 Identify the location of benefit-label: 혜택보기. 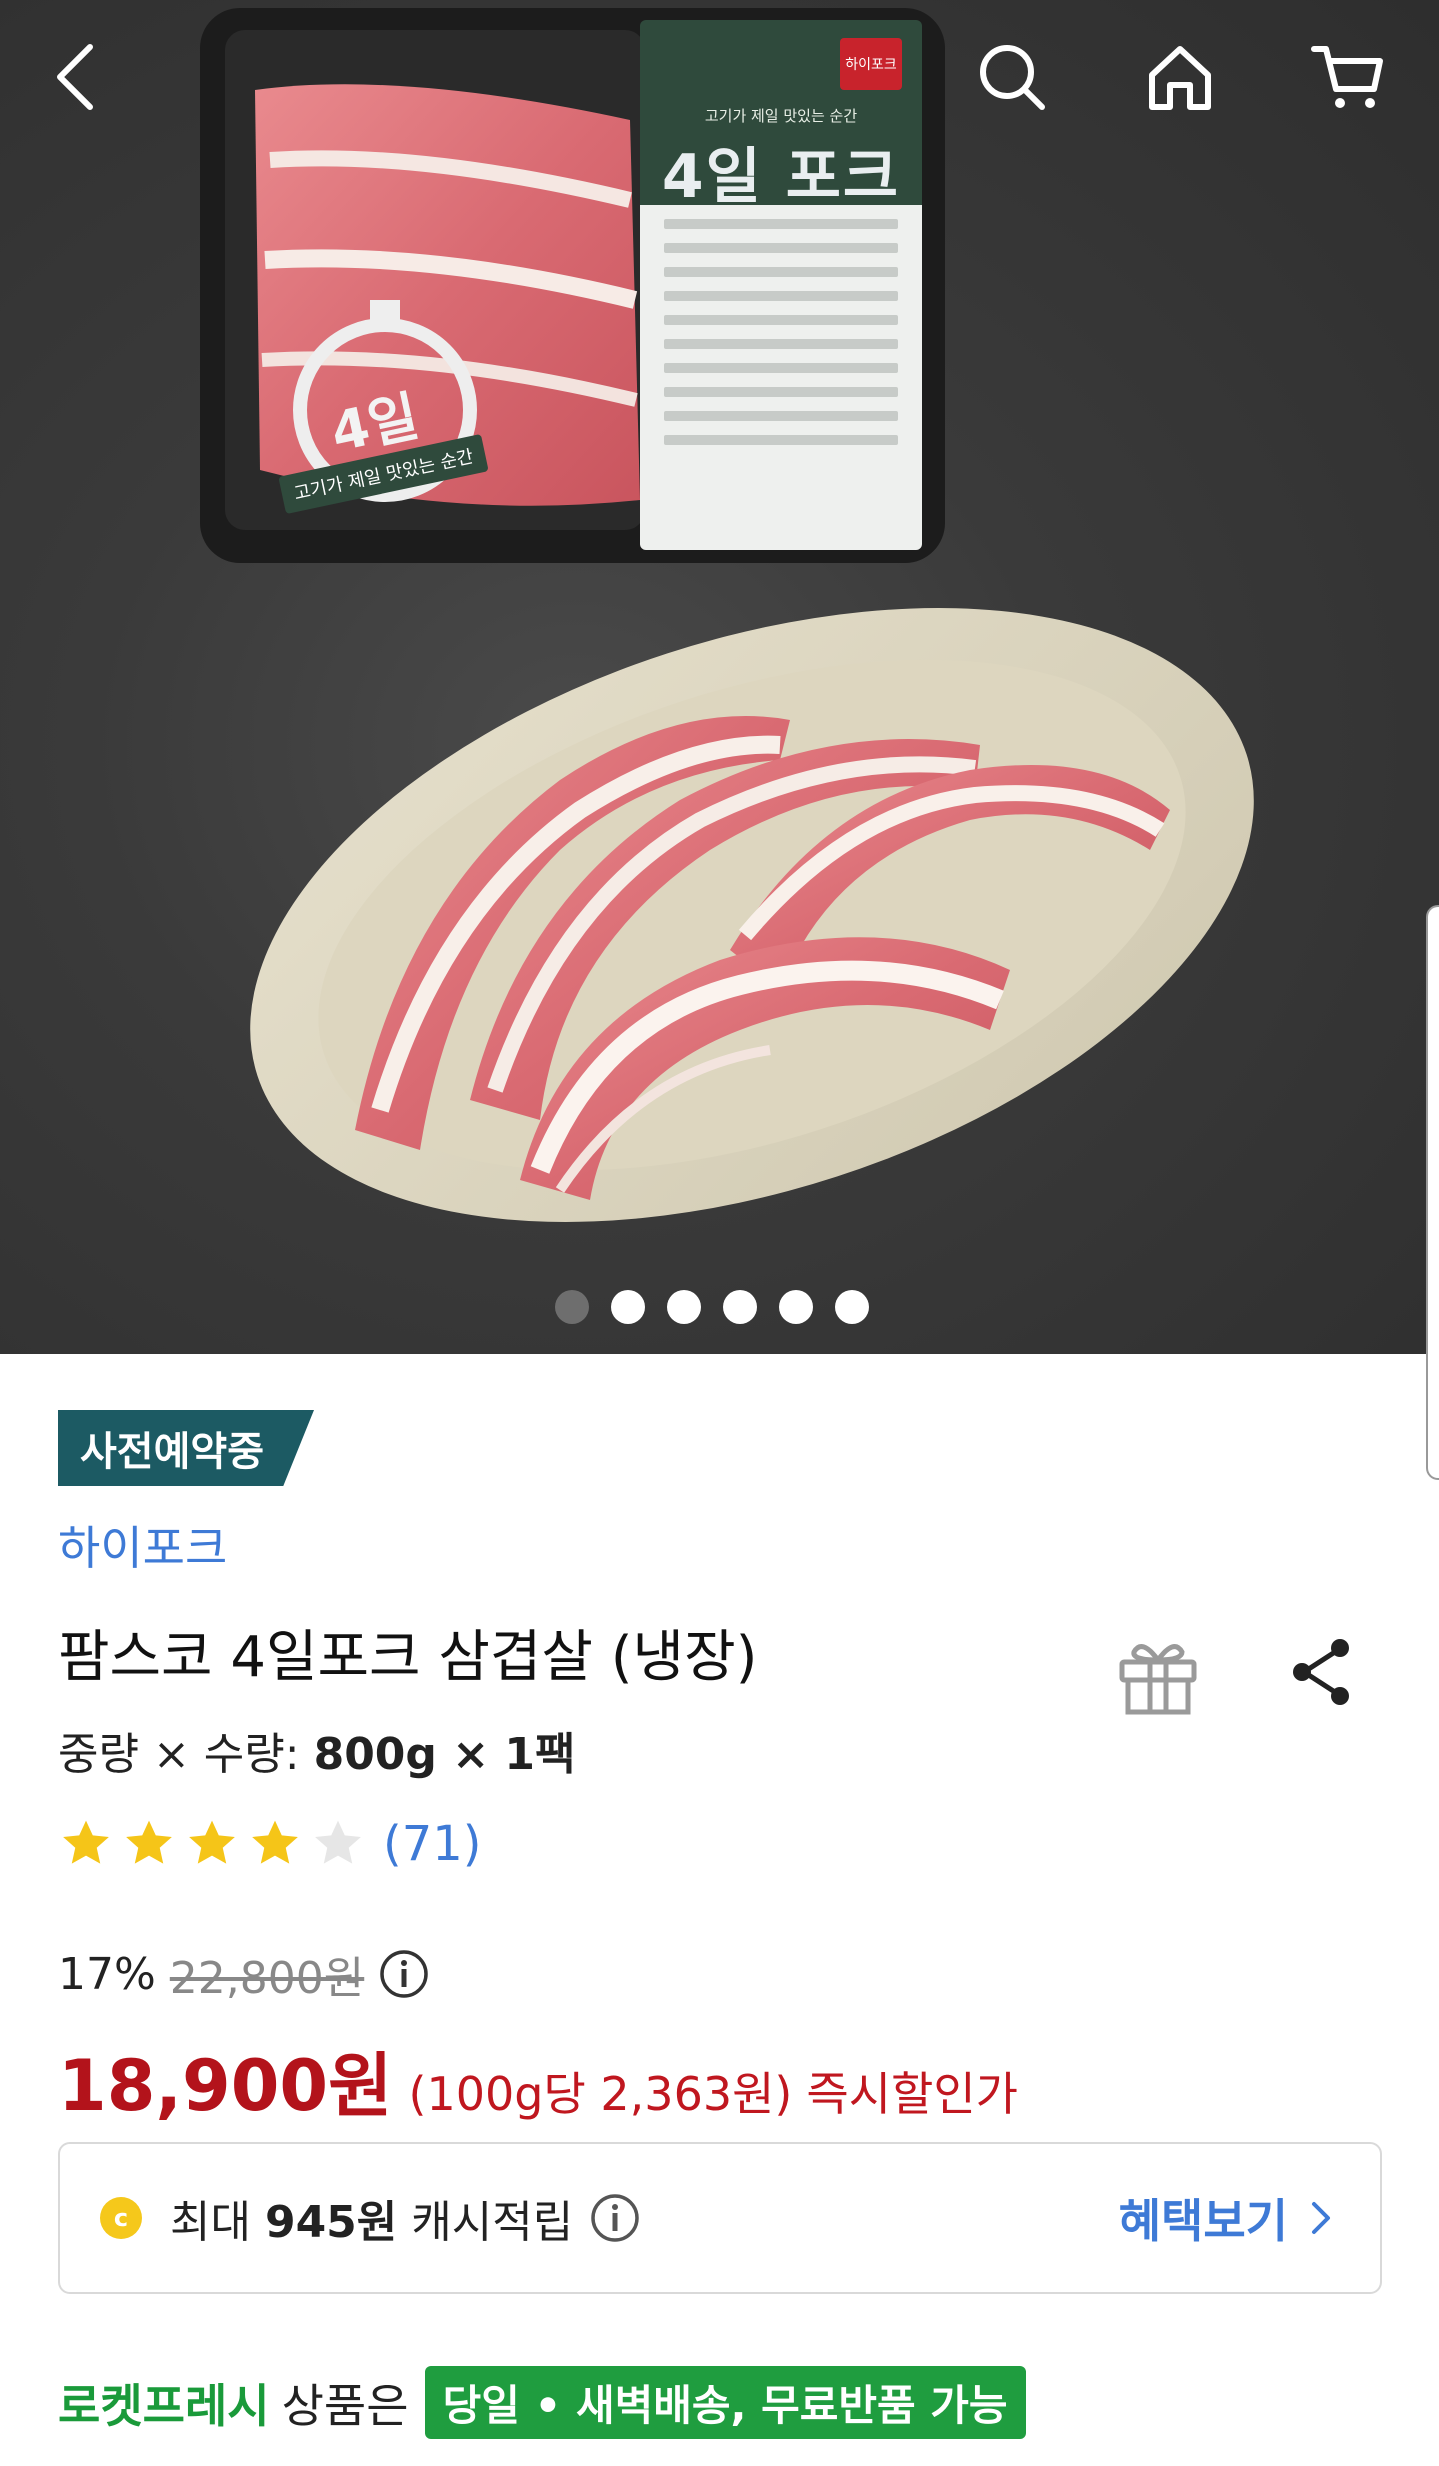
(1203, 2221).